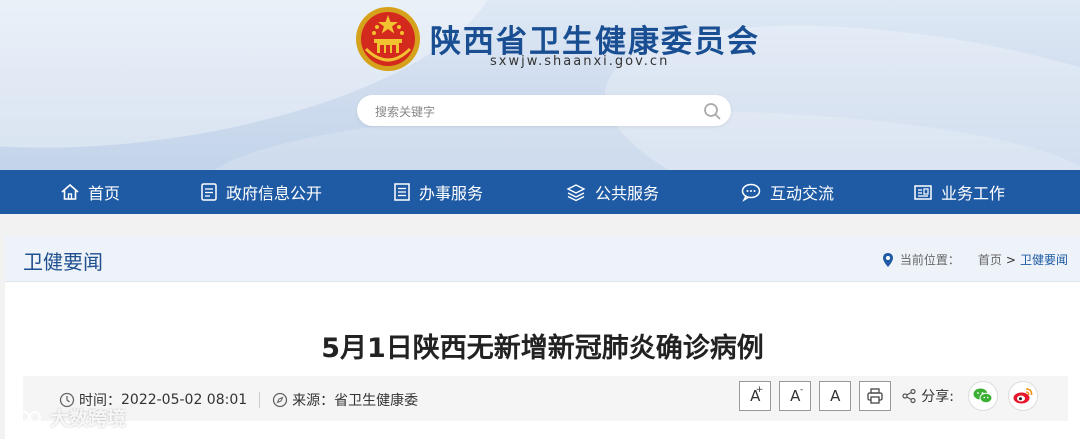  What do you see at coordinates (88, 419) in the screenshot?
I see `watermark-text: 大数跨境` at bounding box center [88, 419].